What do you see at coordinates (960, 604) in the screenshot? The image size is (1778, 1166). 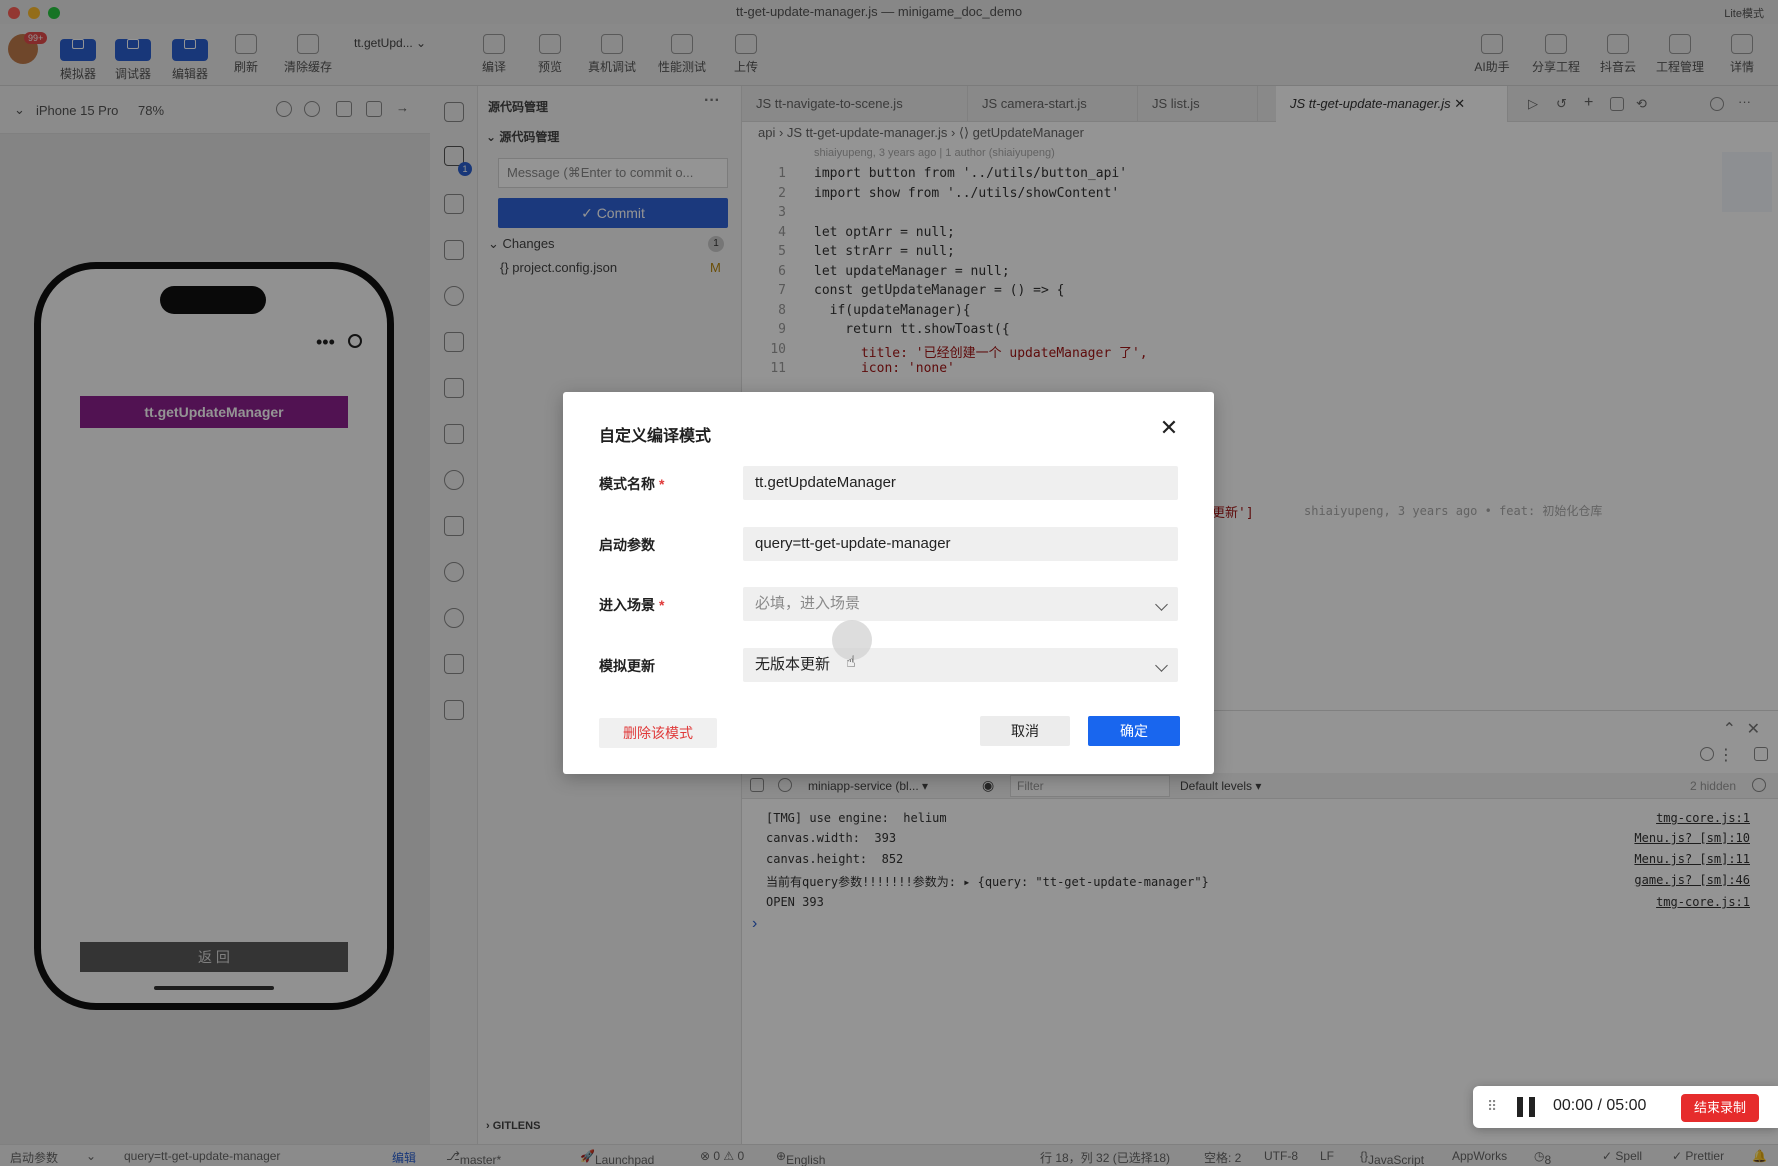 I see `entry-scene-select: 必填，进入场景` at bounding box center [960, 604].